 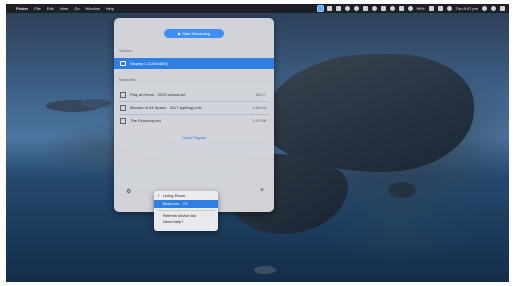 I want to click on battery-icon, so click(x=431, y=8).